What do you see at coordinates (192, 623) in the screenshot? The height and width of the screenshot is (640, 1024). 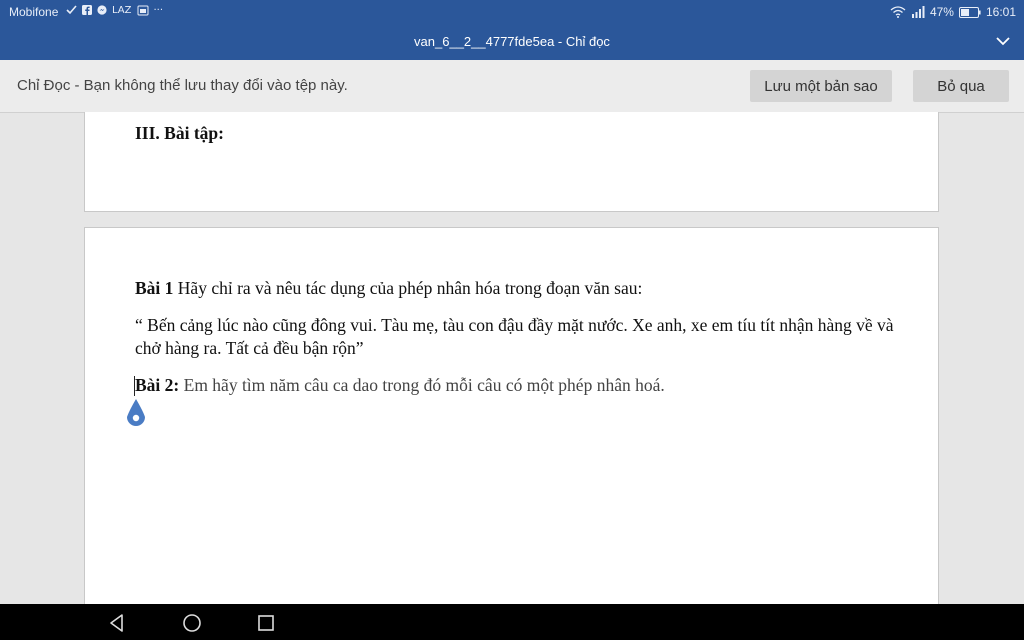 I see `home-icon` at bounding box center [192, 623].